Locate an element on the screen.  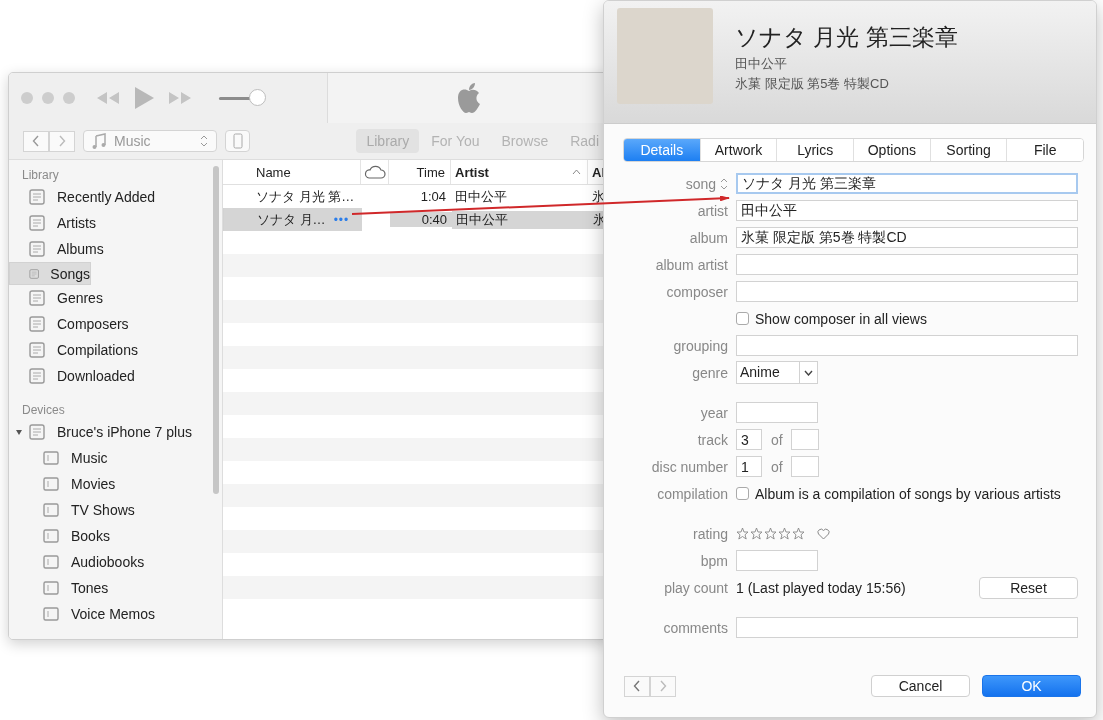
checkbox-label: Album is a compilation of songs by various artists is located at coordinates (908, 493).